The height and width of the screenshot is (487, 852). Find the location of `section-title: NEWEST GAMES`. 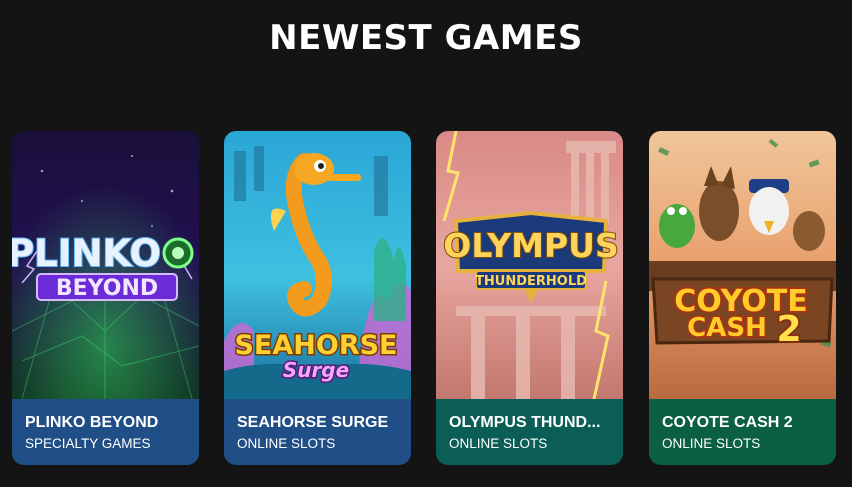

section-title: NEWEST GAMES is located at coordinates (426, 38).